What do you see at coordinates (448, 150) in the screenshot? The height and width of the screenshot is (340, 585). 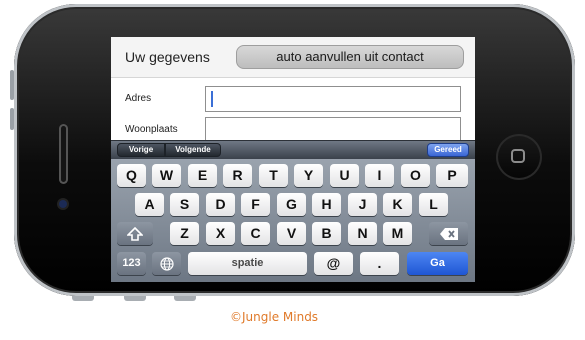 I see `done-button: Gereed` at bounding box center [448, 150].